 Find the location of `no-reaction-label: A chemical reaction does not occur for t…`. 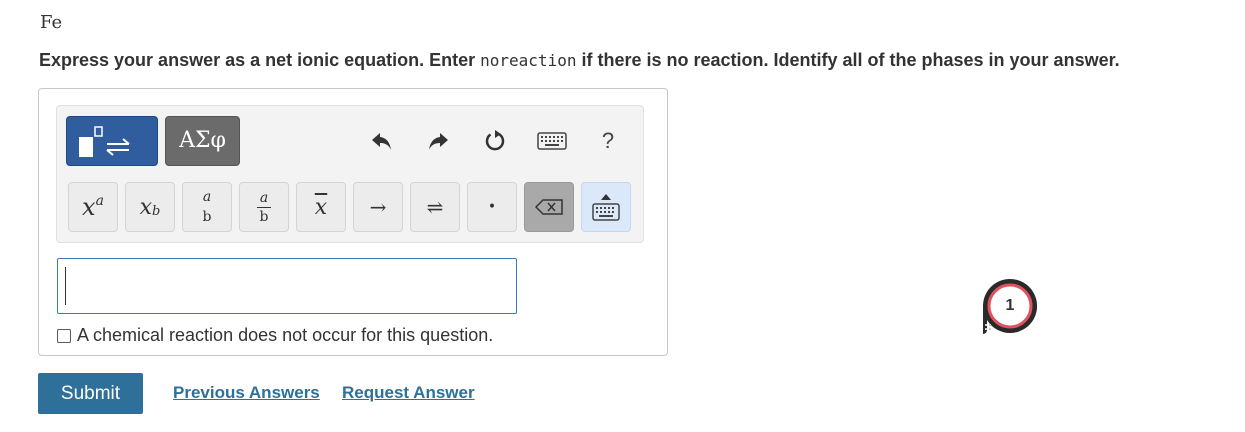

no-reaction-label: A chemical reaction does not occur for t… is located at coordinates (285, 335).